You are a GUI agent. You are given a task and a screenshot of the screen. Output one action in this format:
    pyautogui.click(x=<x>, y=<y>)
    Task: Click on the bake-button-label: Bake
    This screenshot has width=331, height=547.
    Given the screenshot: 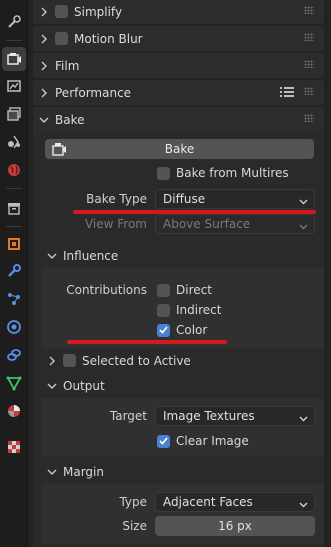 What is the action you would take?
    pyautogui.click(x=179, y=149)
    